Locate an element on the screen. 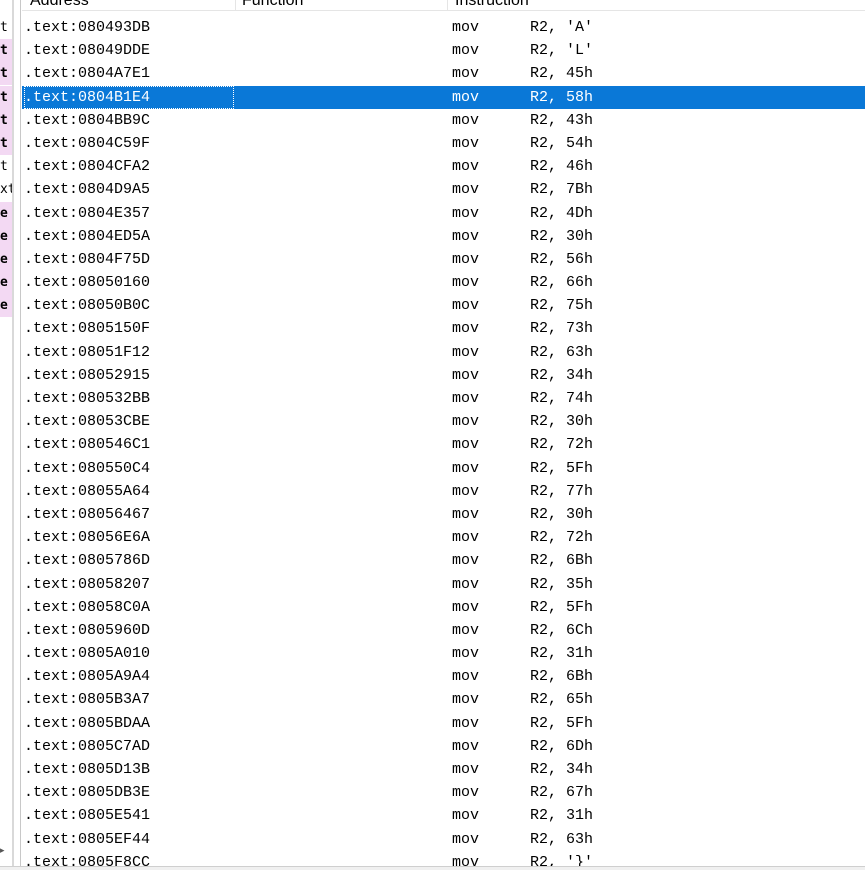 This screenshot has height=870, width=865. left-pane-item: xt is located at coordinates (6, 189).